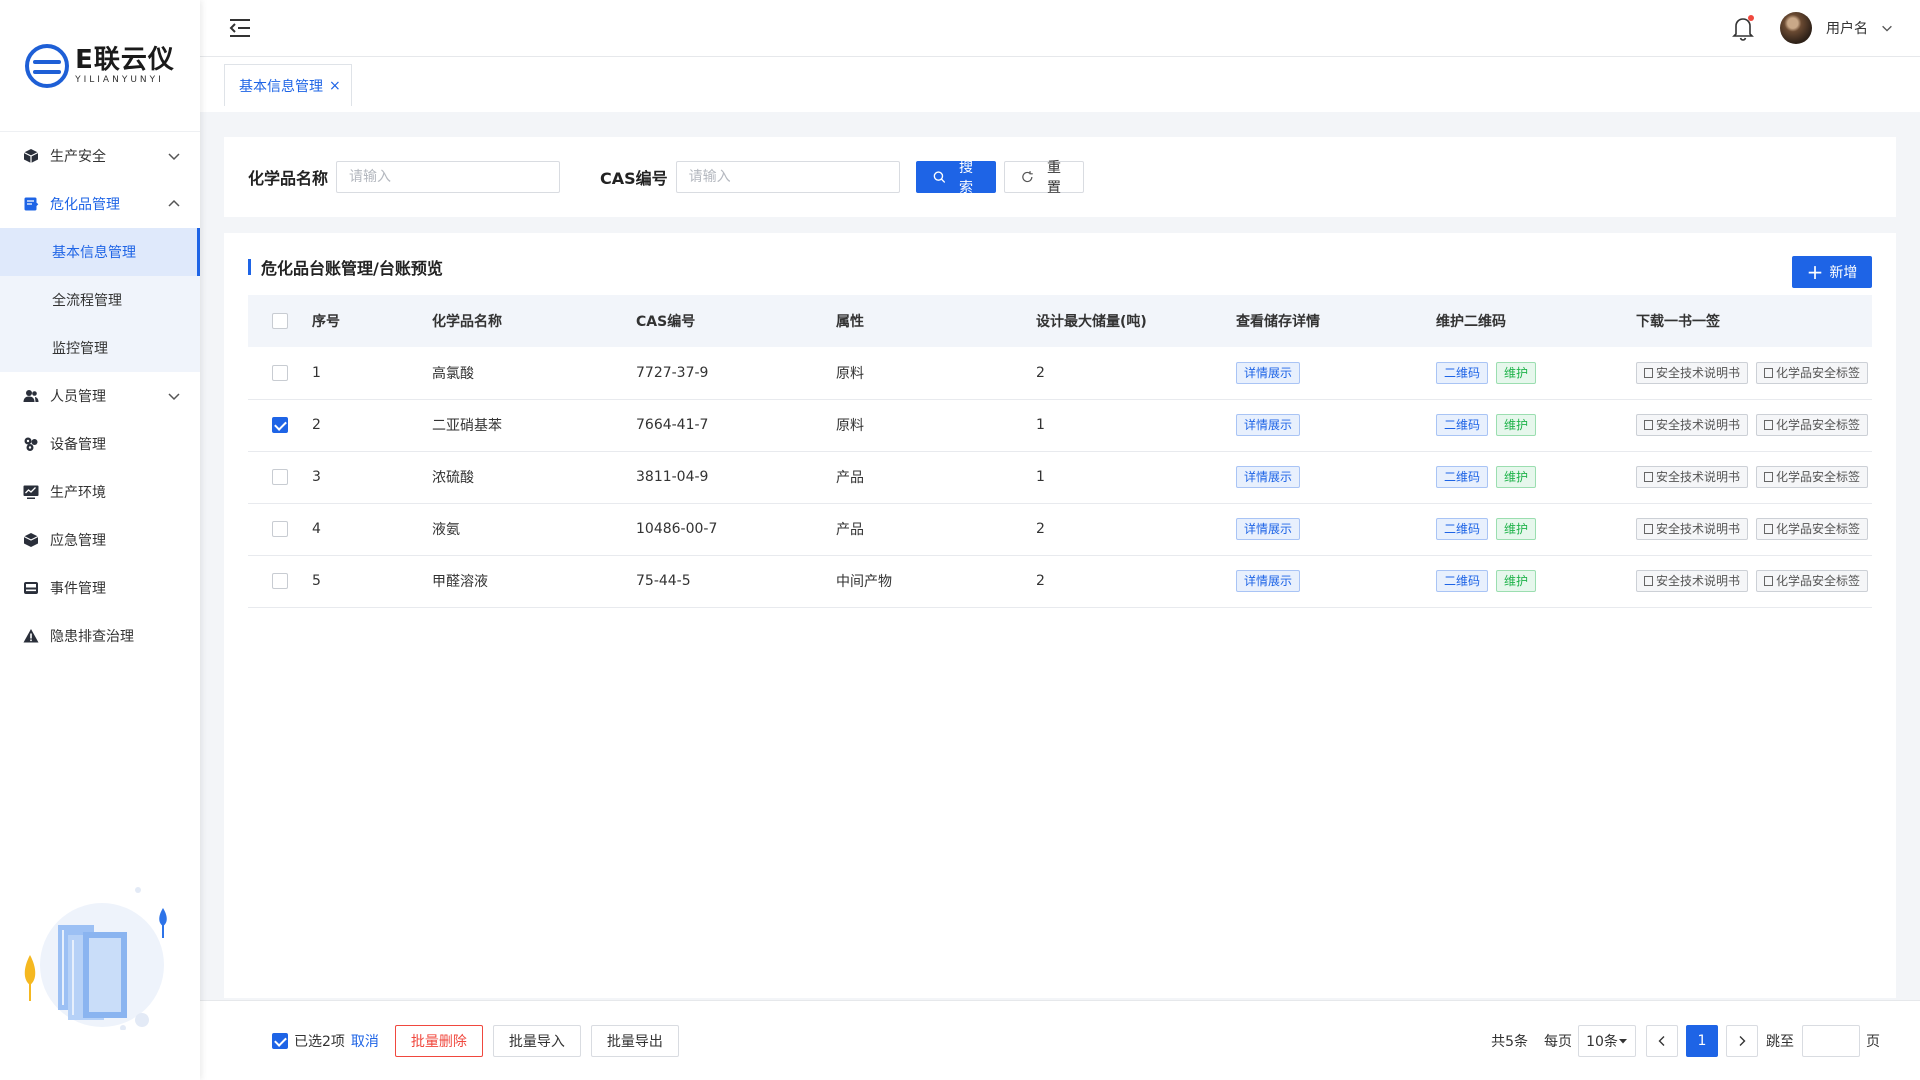  What do you see at coordinates (288, 85) in the screenshot?
I see `tab-basic-info: 基本信息管理 ×` at bounding box center [288, 85].